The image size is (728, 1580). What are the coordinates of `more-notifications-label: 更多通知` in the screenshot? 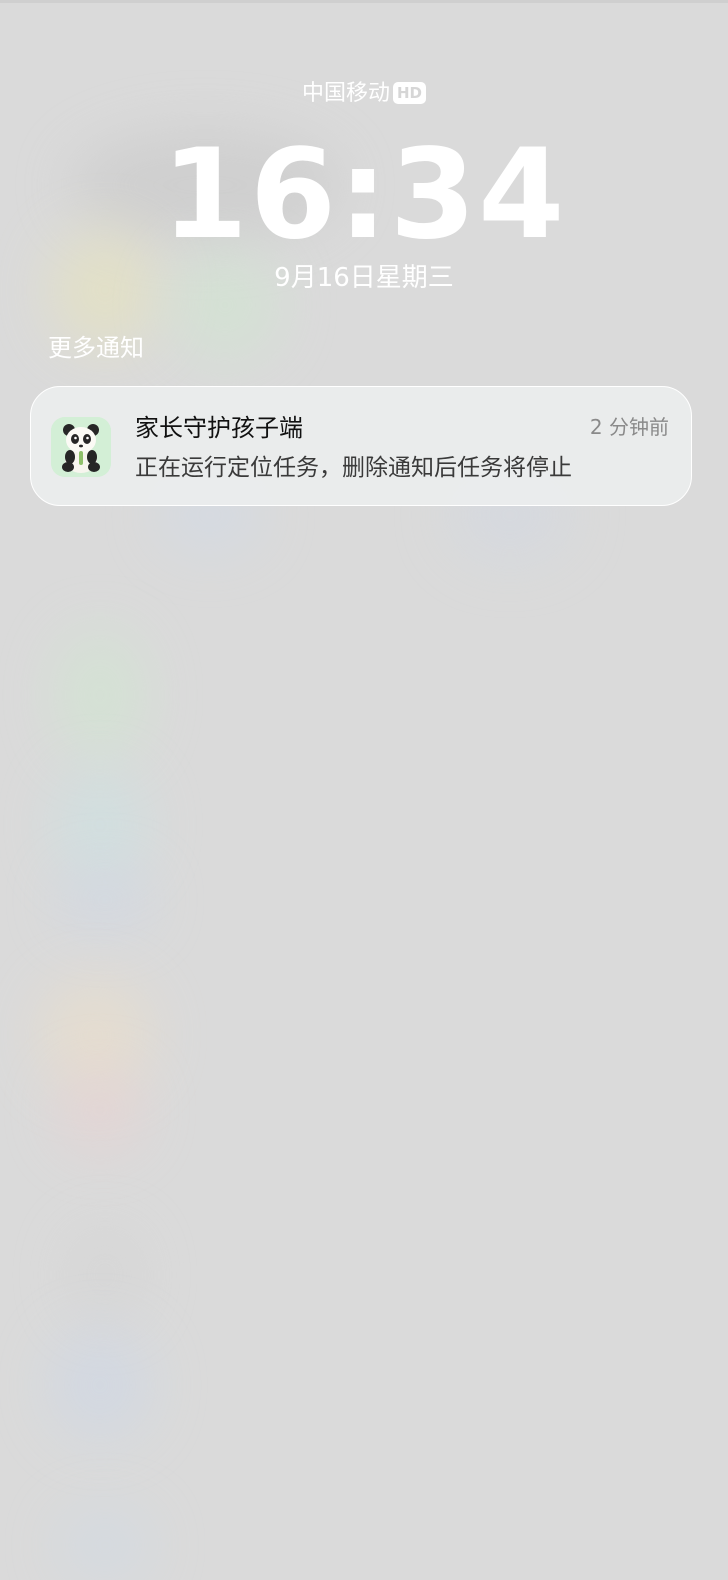 It's located at (96, 348).